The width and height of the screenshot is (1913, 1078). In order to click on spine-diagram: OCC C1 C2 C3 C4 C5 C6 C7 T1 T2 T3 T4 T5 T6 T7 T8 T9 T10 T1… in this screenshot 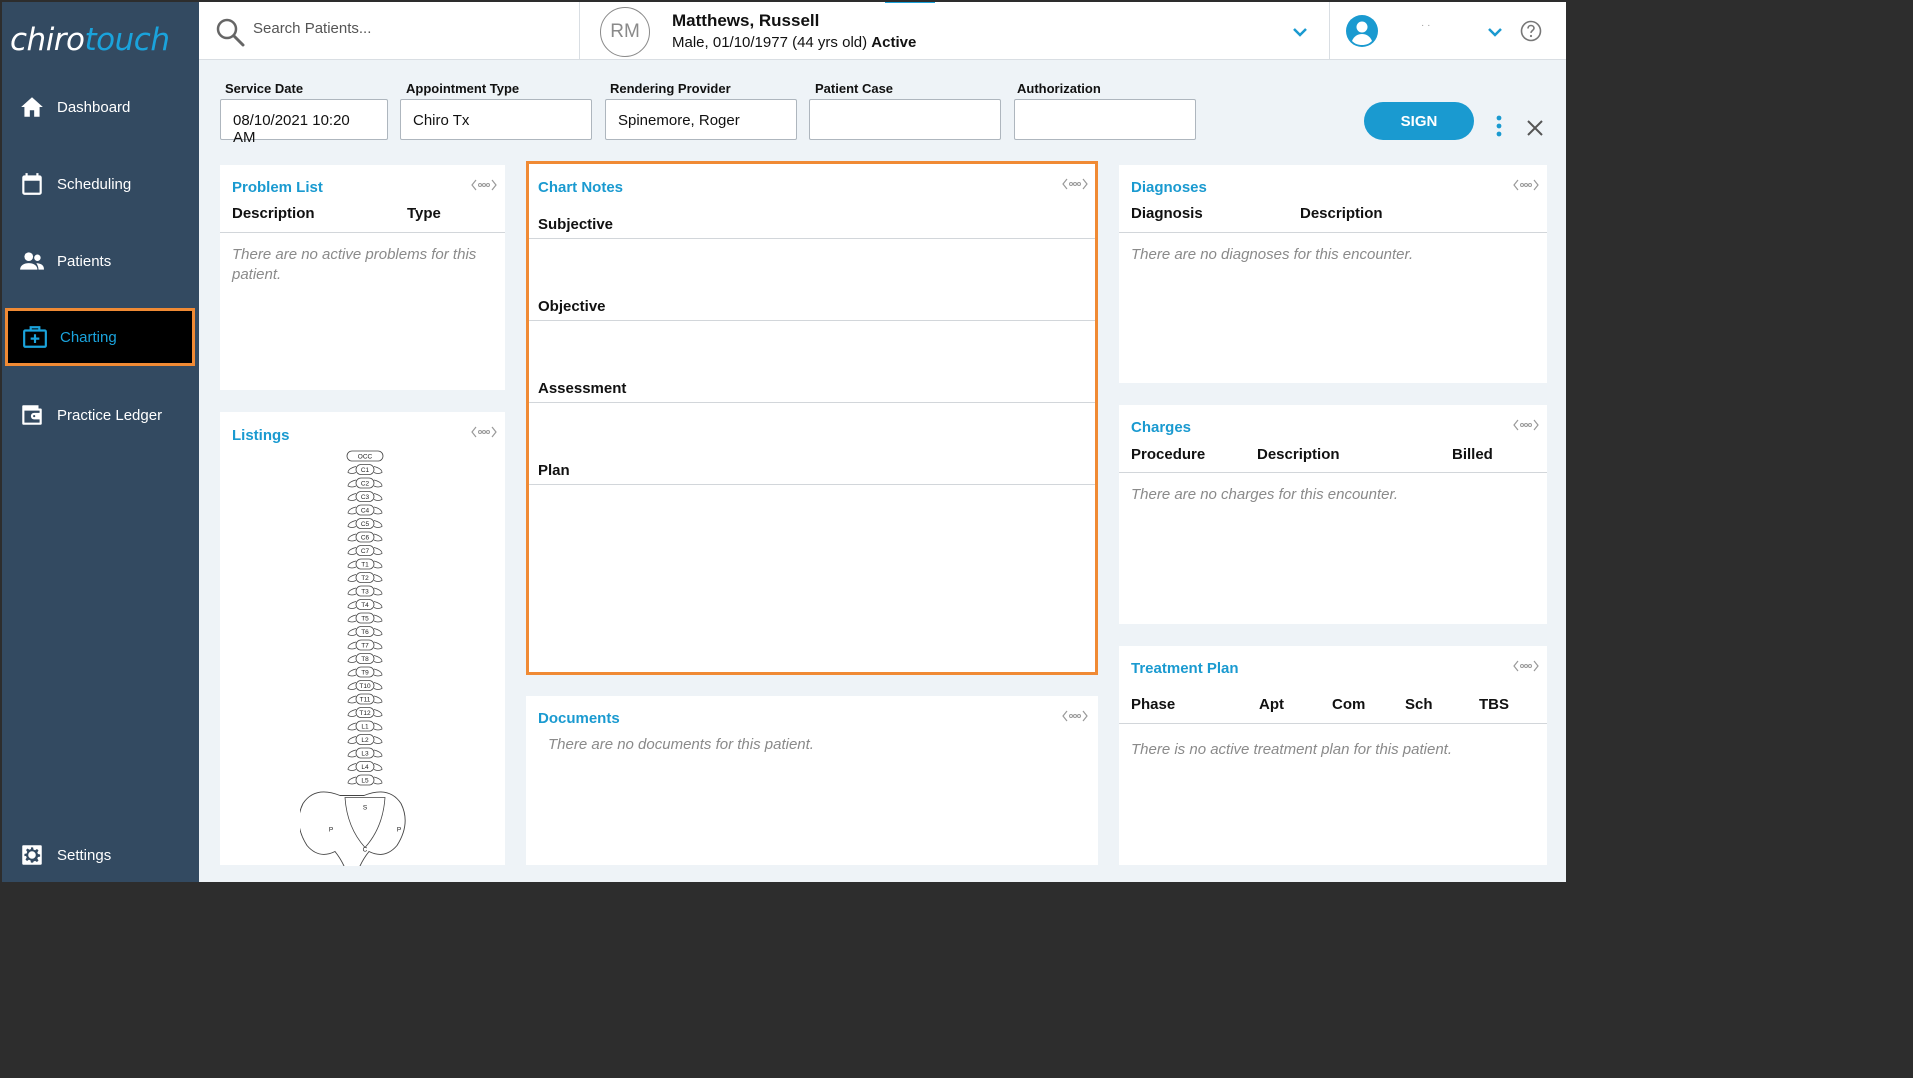, I will do `click(365, 657)`.